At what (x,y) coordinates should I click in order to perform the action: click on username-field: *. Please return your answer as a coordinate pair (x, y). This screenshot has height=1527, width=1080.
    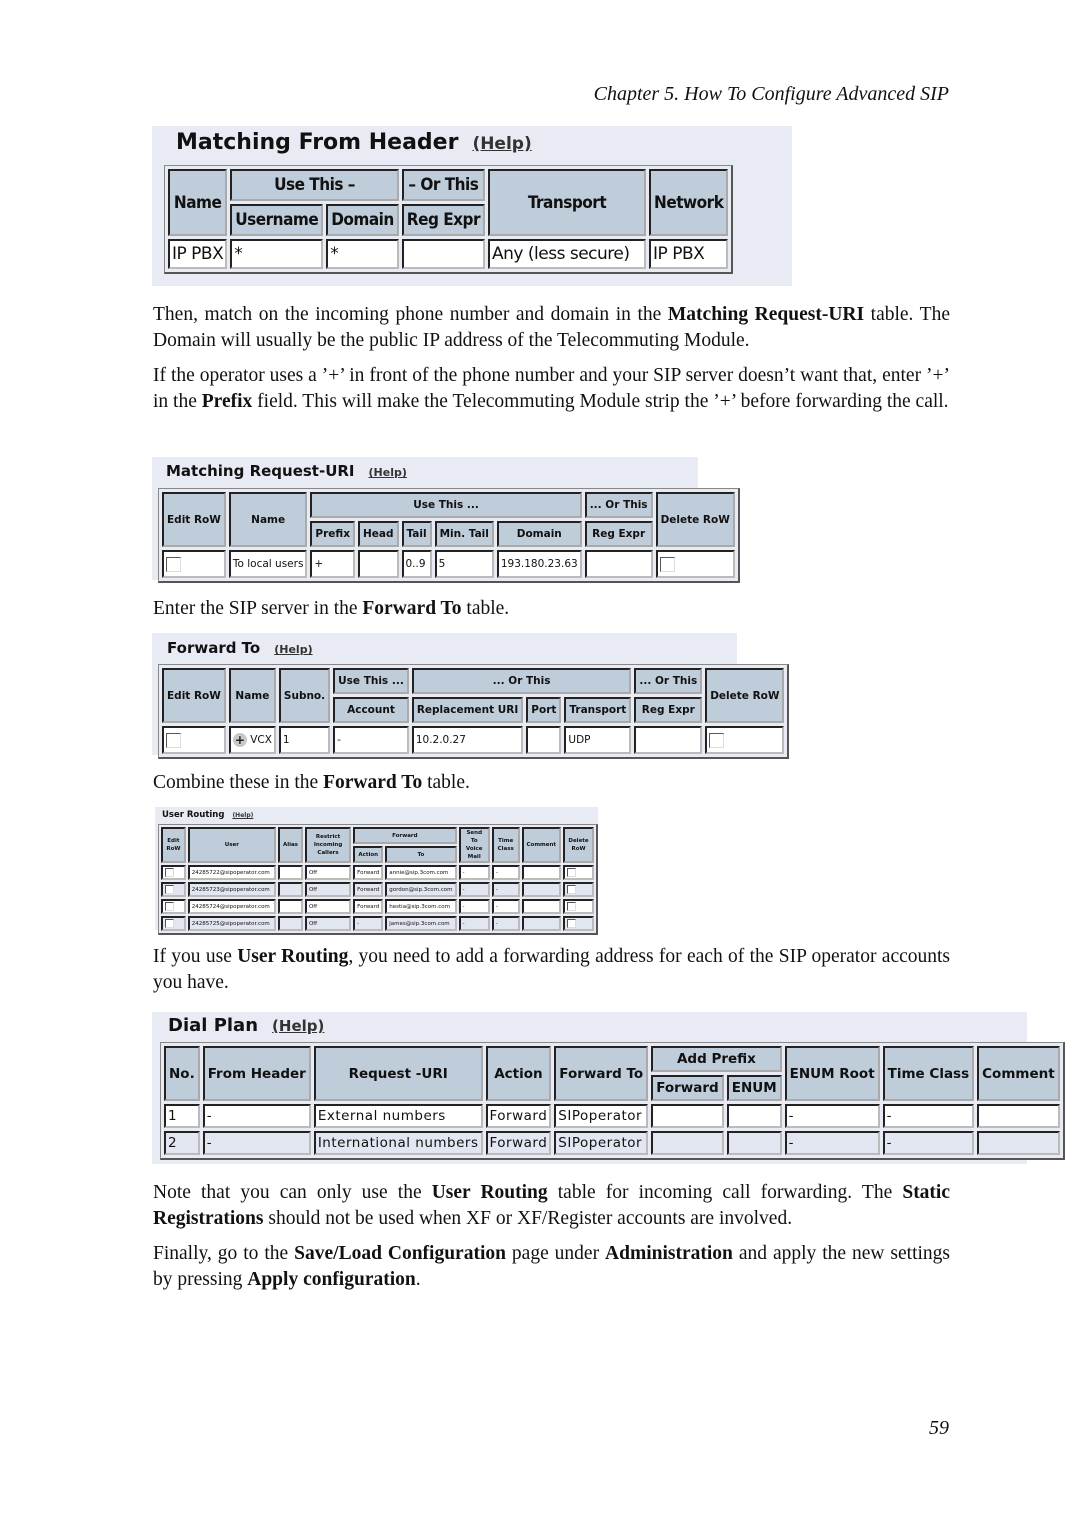
    Looking at the image, I should click on (277, 254).